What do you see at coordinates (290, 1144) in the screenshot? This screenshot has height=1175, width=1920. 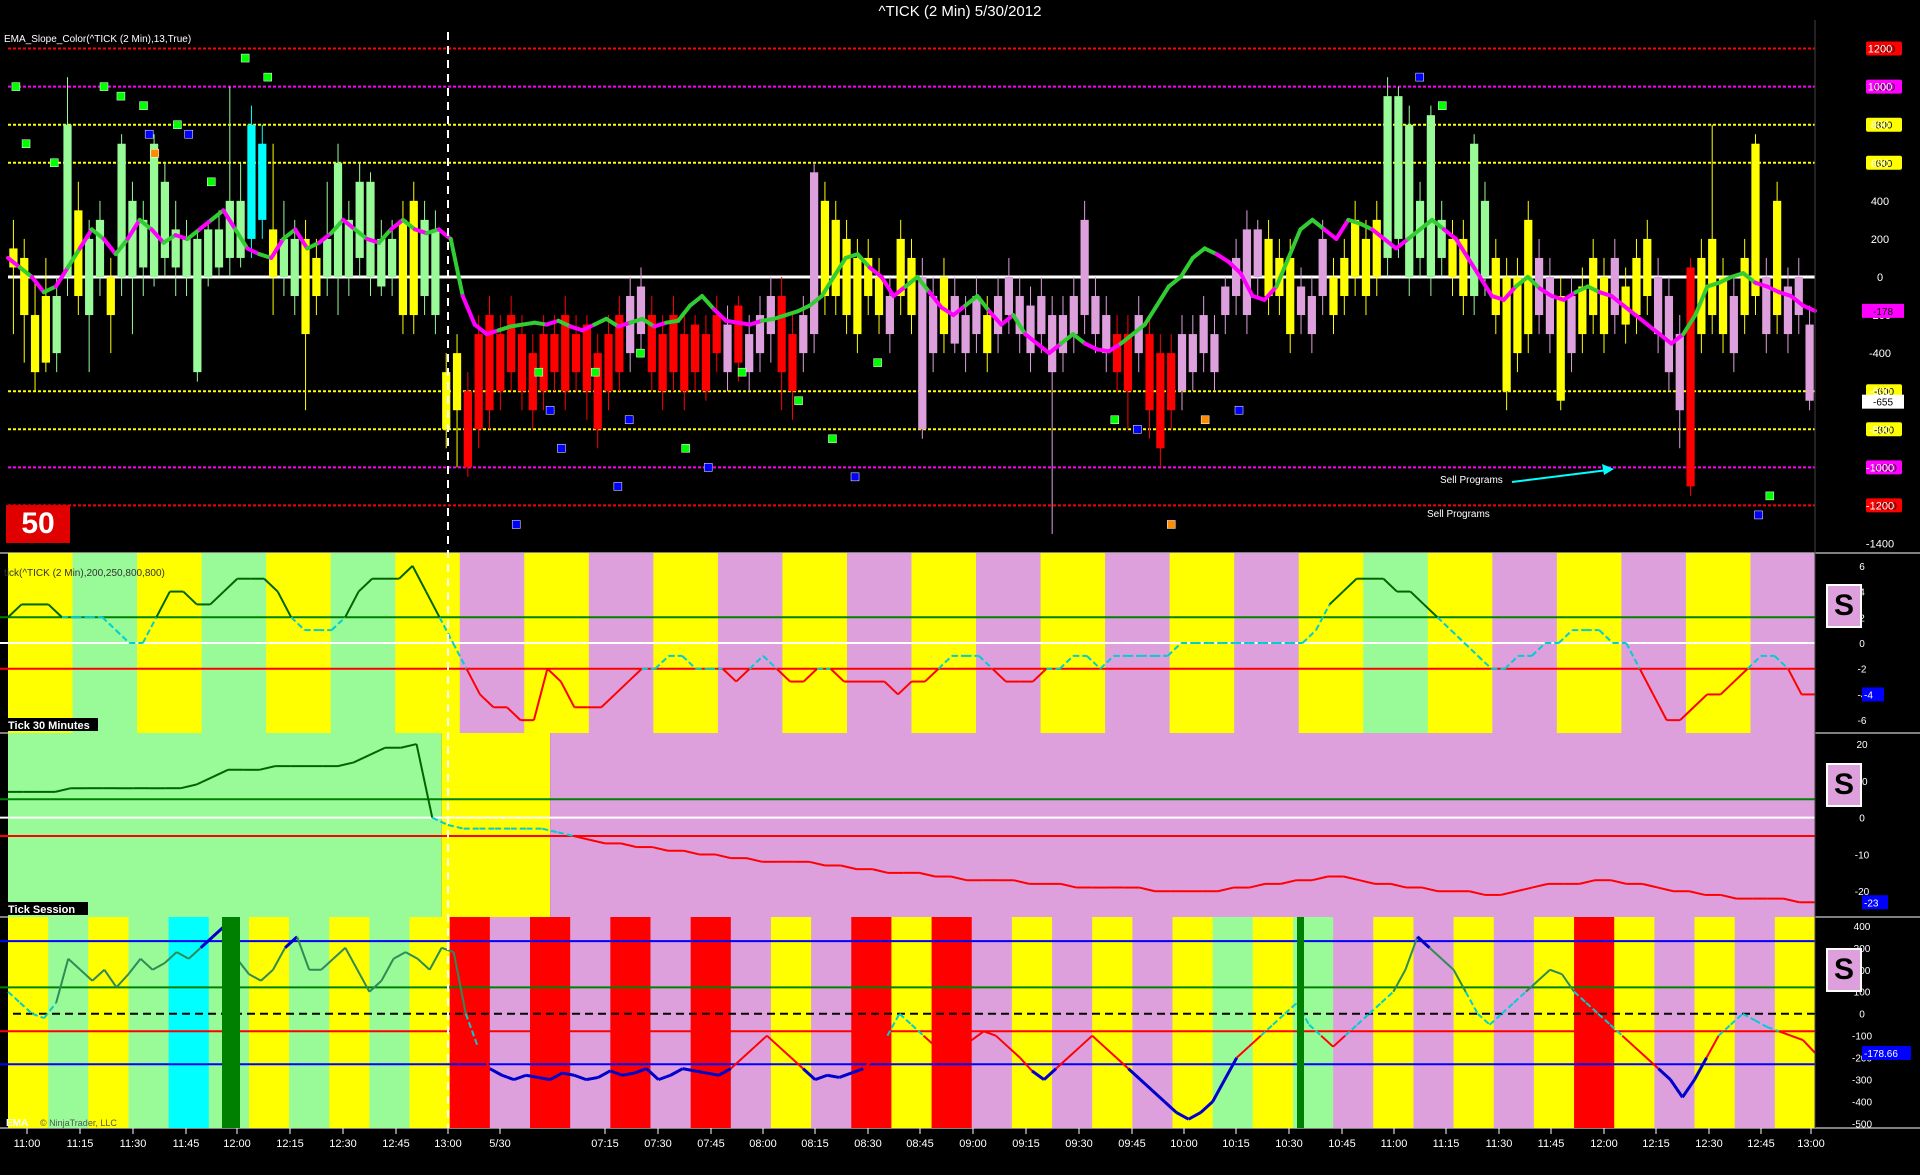 I see `x-axis-tick-label: 12:15` at bounding box center [290, 1144].